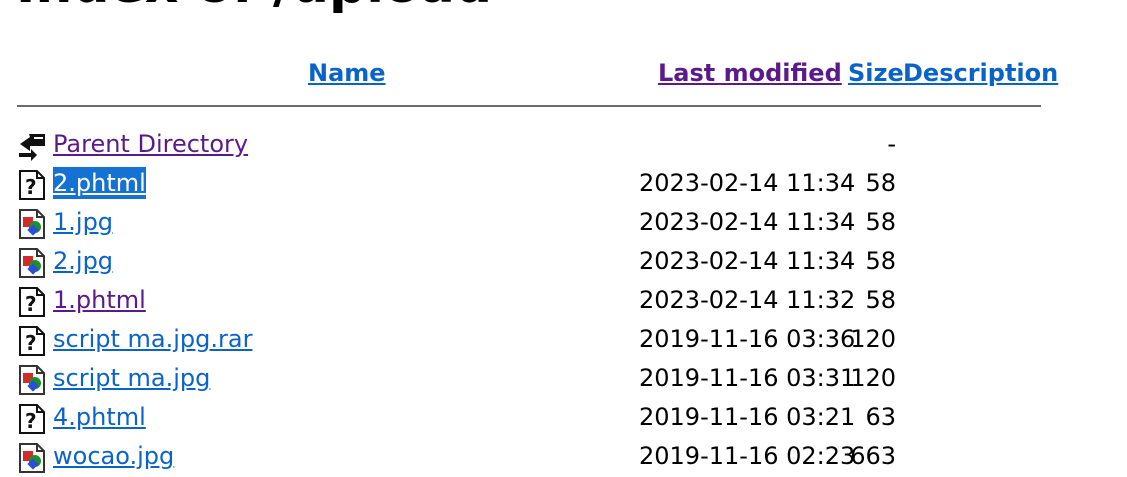 This screenshot has width=1127, height=477. I want to click on page-title: Index of /upload, so click(254, 7).